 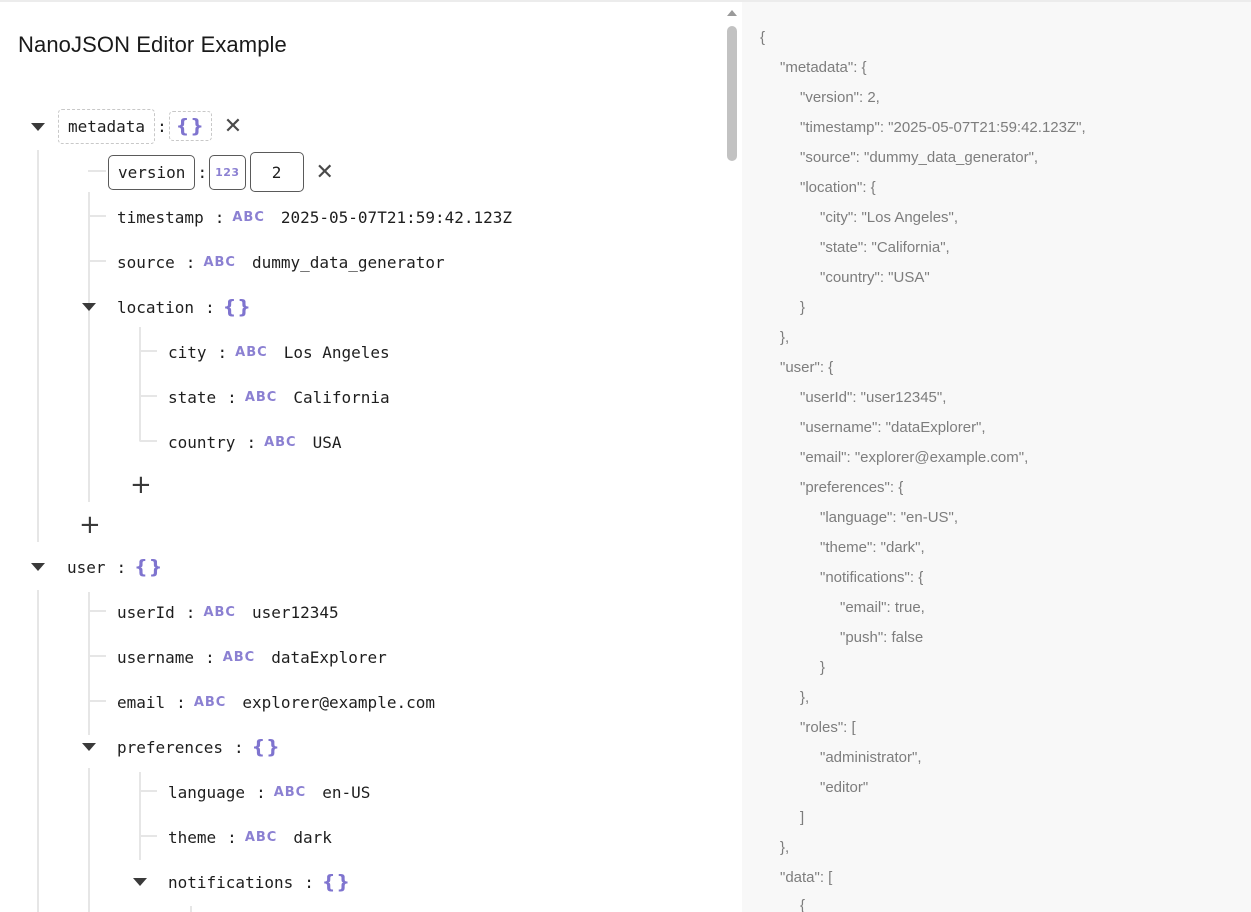 I want to click on add-location-field-icon: +, so click(x=141, y=485).